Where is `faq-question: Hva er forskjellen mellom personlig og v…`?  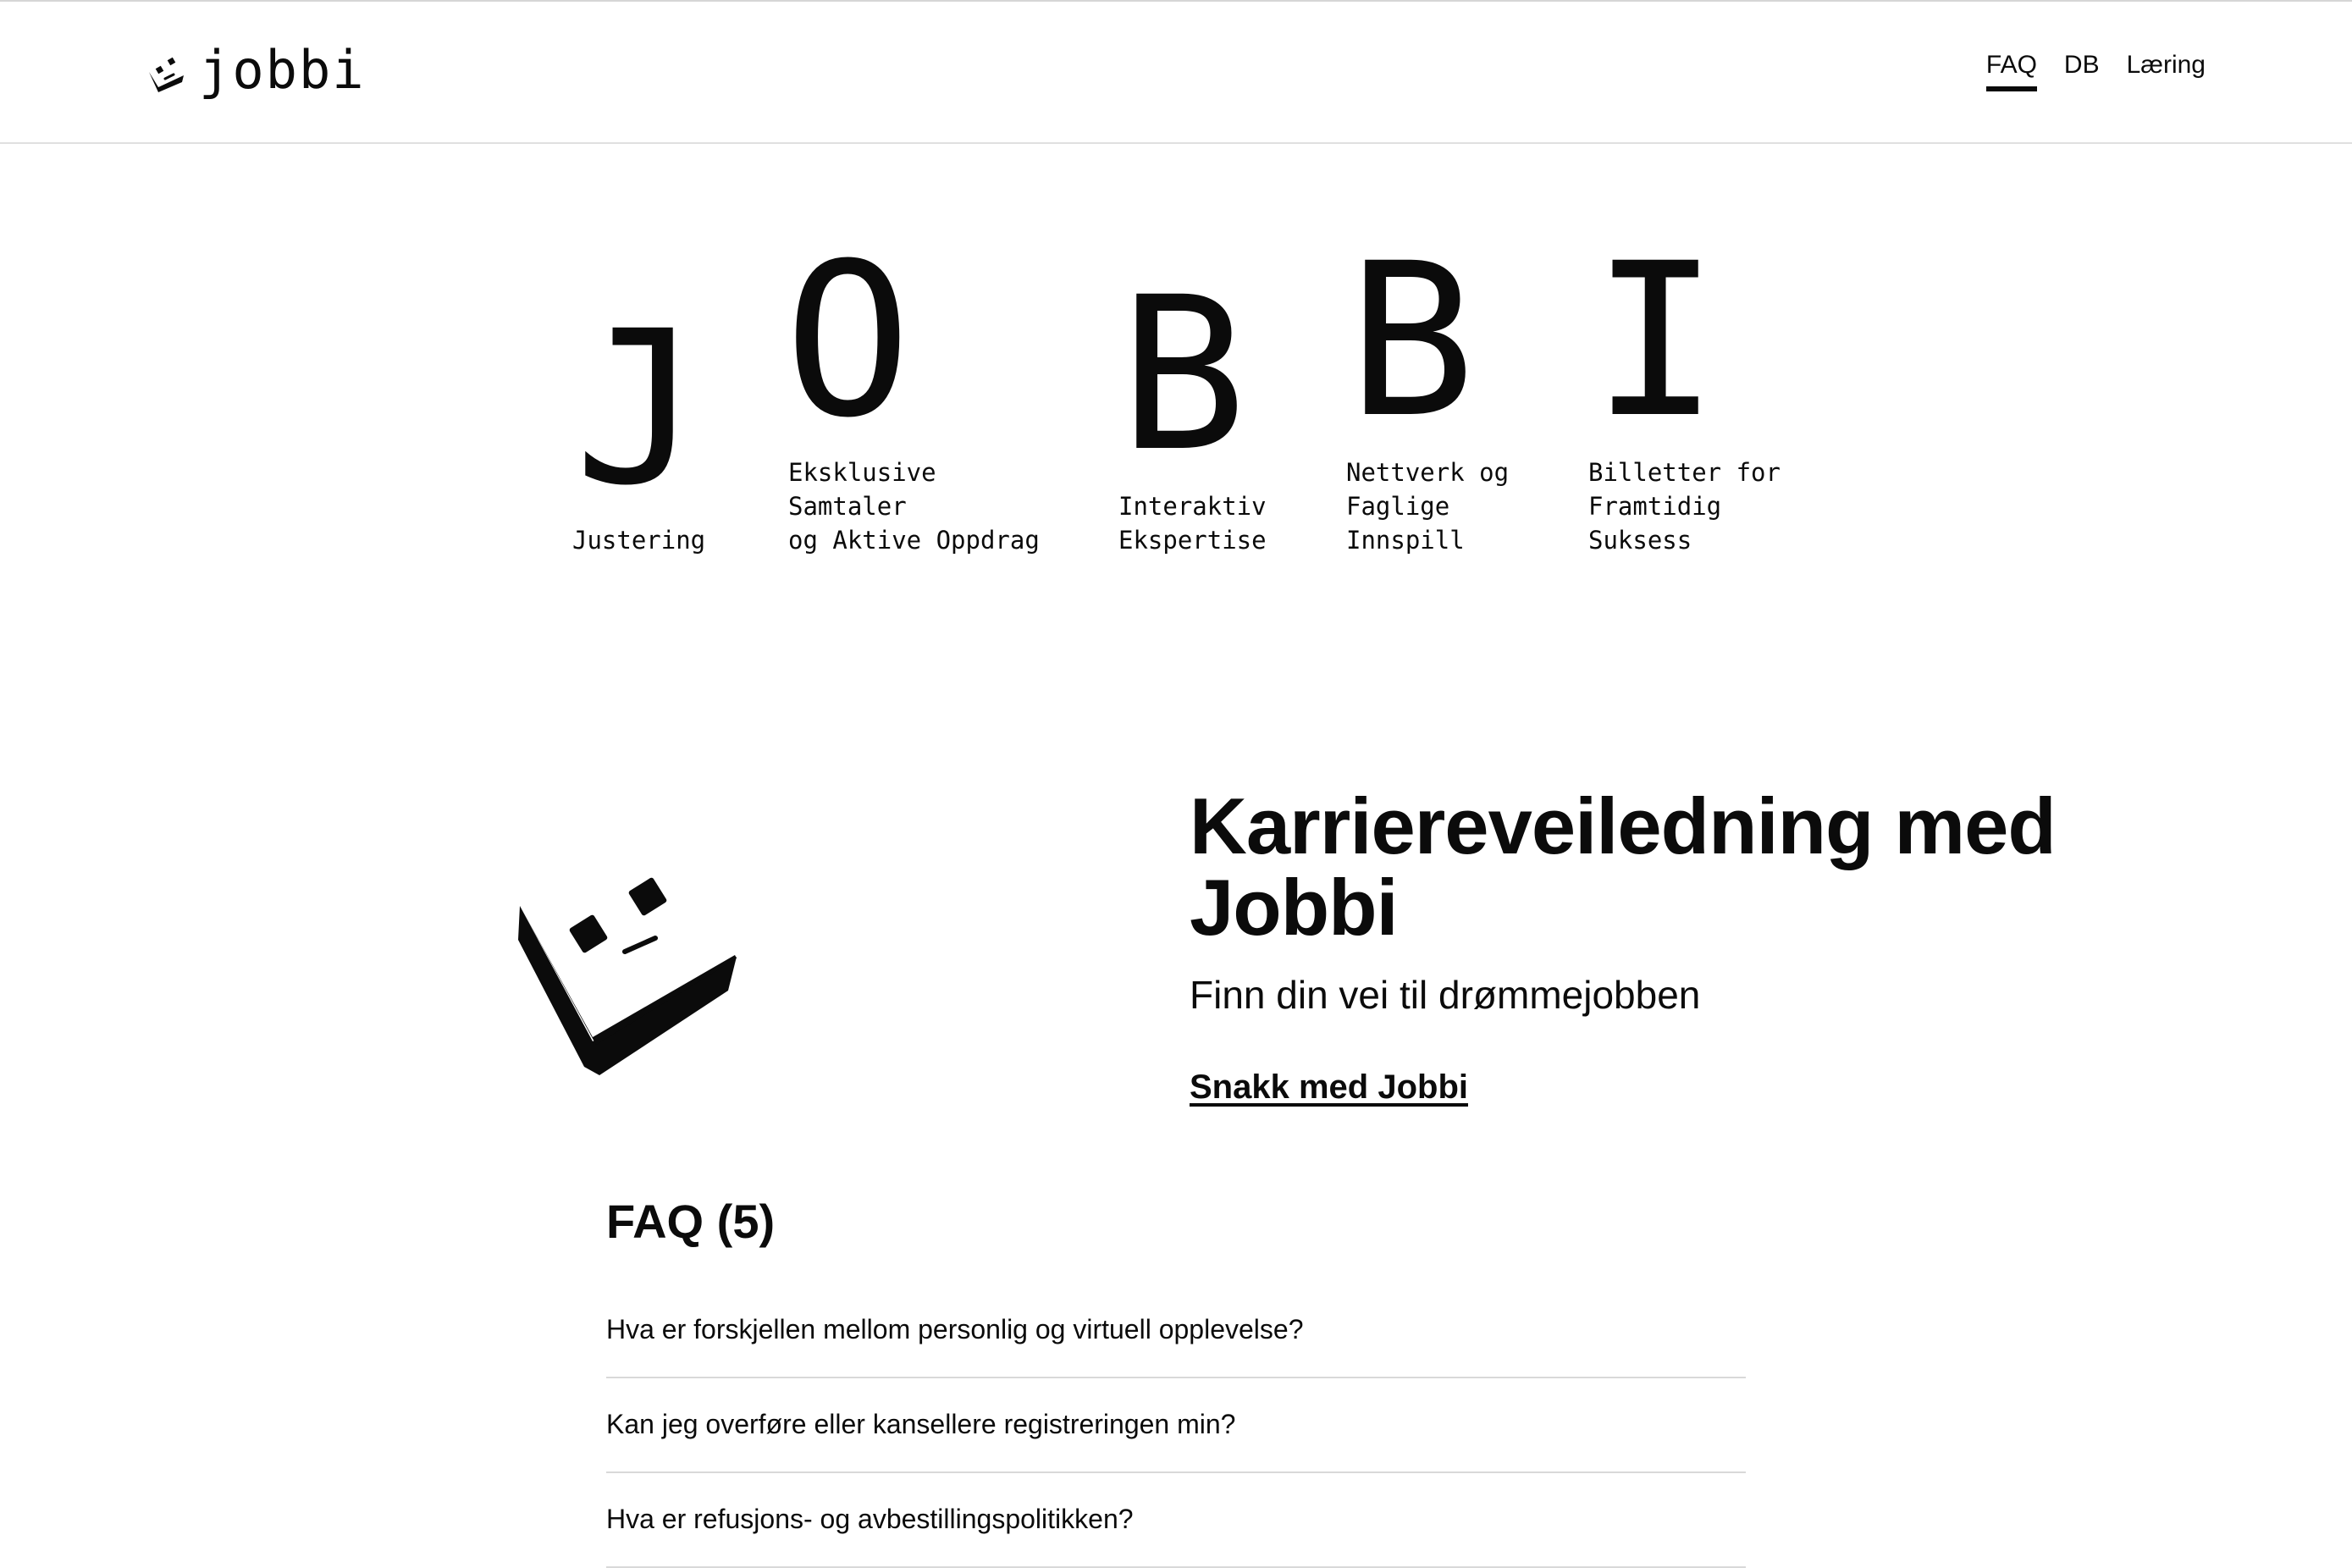
faq-question: Hva er forskjellen mellom personlig og v… is located at coordinates (1176, 1331).